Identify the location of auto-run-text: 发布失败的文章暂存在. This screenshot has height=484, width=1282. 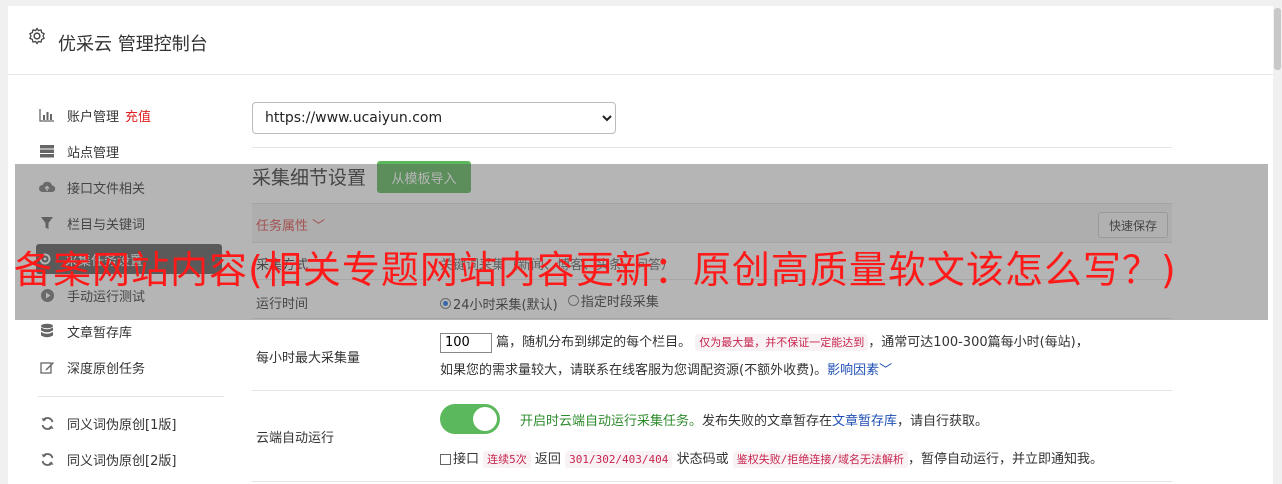
(767, 421).